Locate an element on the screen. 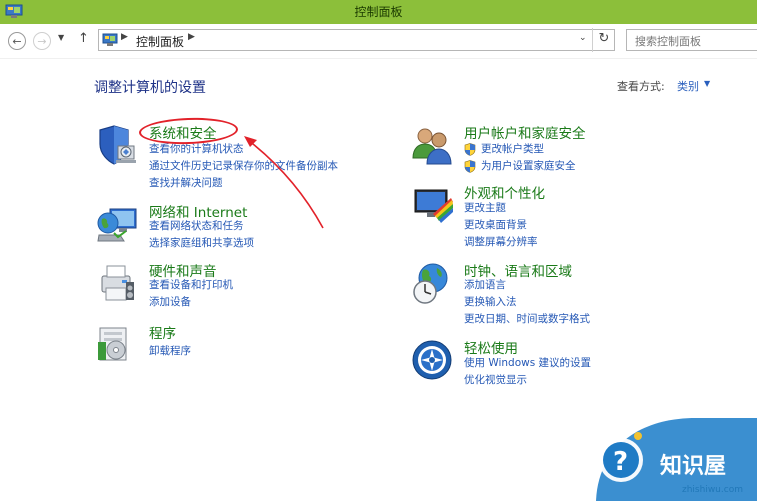  category-links: 卸载程序 is located at coordinates (170, 351).